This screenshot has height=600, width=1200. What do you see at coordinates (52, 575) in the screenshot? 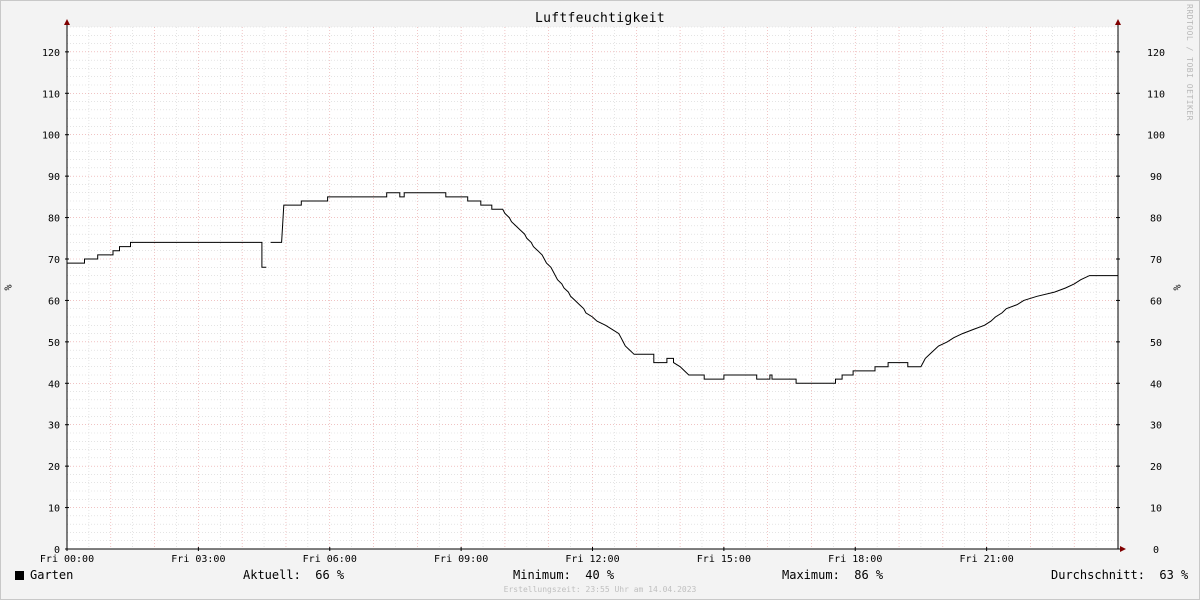
I see `legend-series-name: Garten` at bounding box center [52, 575].